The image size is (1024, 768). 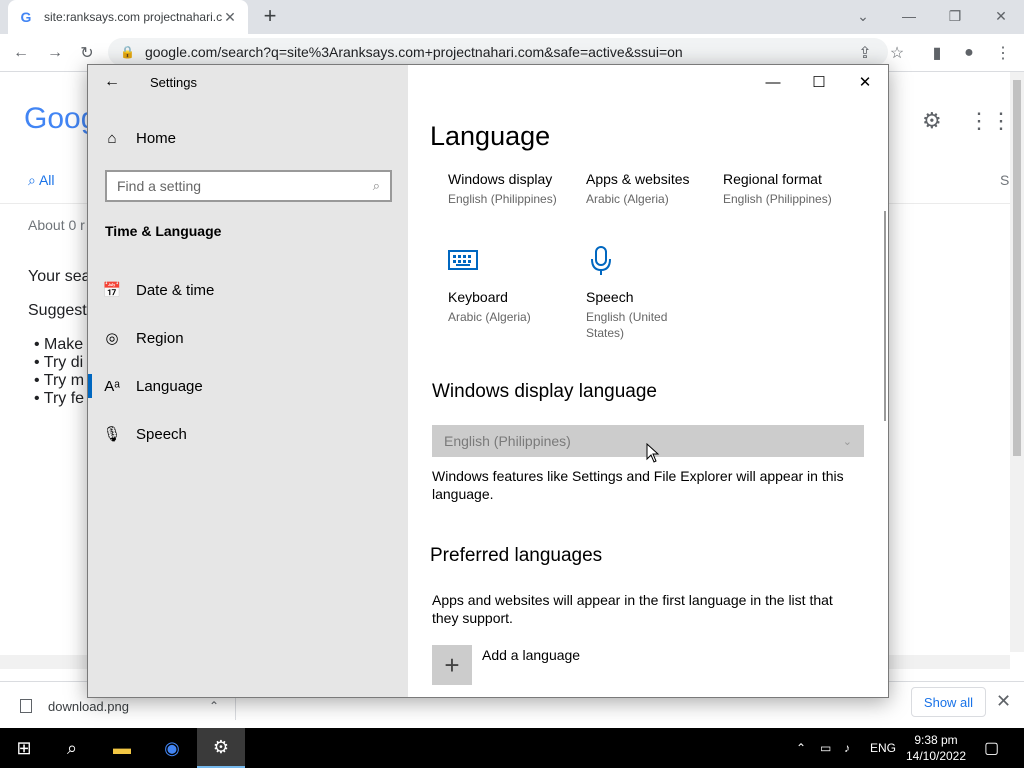 What do you see at coordinates (932, 121) in the screenshot?
I see `google-settings-gear-icon: ⚙` at bounding box center [932, 121].